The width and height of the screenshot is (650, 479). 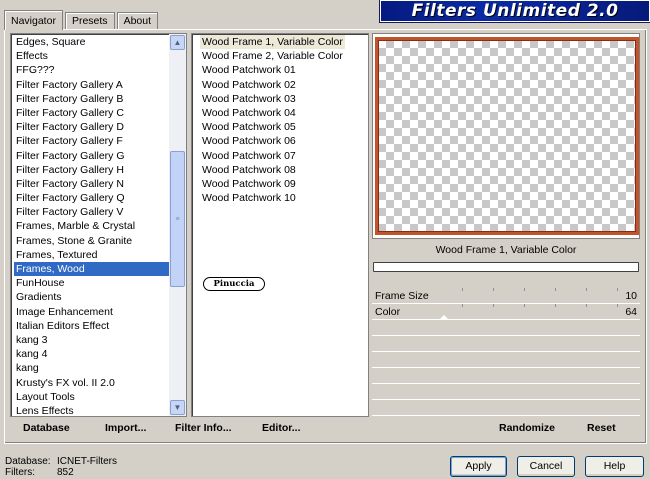 What do you see at coordinates (506, 312) in the screenshot?
I see `param-color: Color 64` at bounding box center [506, 312].